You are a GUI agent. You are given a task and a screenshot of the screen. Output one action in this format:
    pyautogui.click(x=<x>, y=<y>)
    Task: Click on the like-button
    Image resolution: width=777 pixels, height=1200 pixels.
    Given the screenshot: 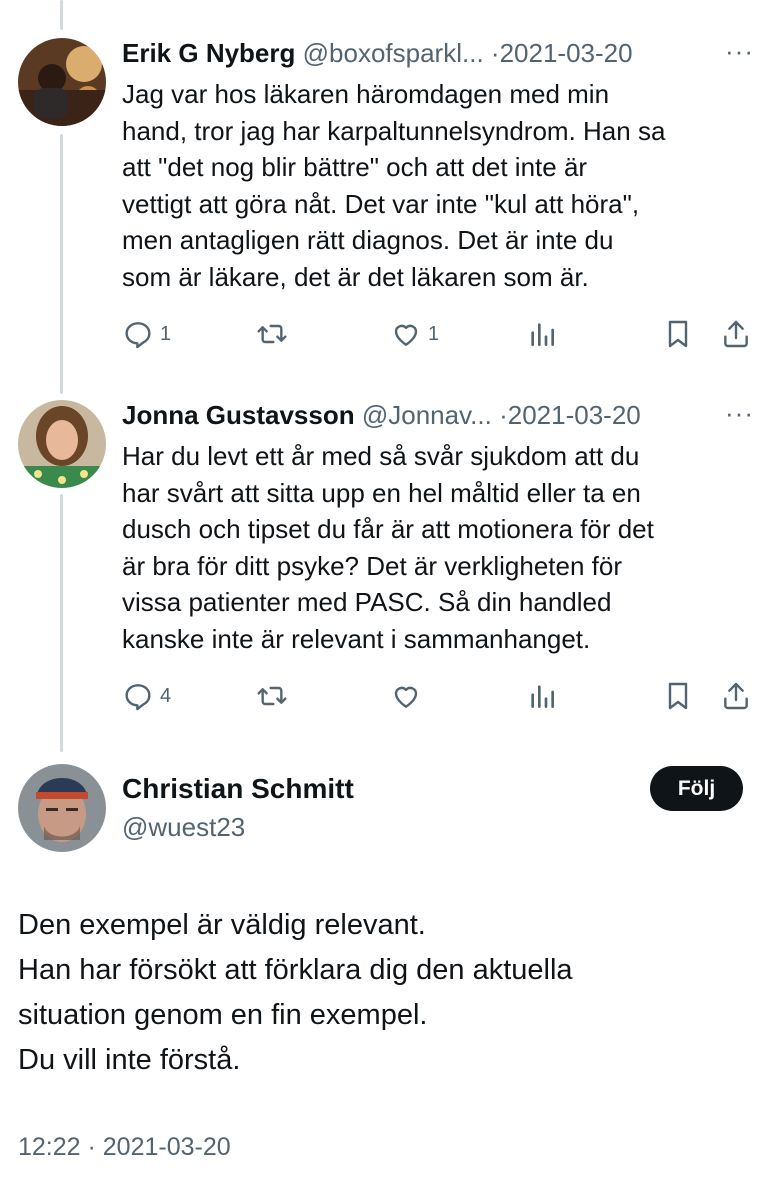 What is the action you would take?
    pyautogui.click(x=409, y=696)
    